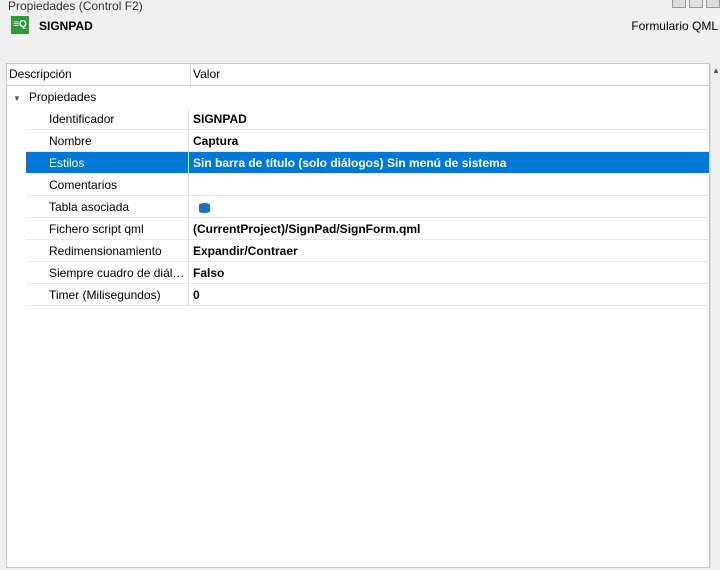  I want to click on form-type: Formulario QML, so click(674, 26).